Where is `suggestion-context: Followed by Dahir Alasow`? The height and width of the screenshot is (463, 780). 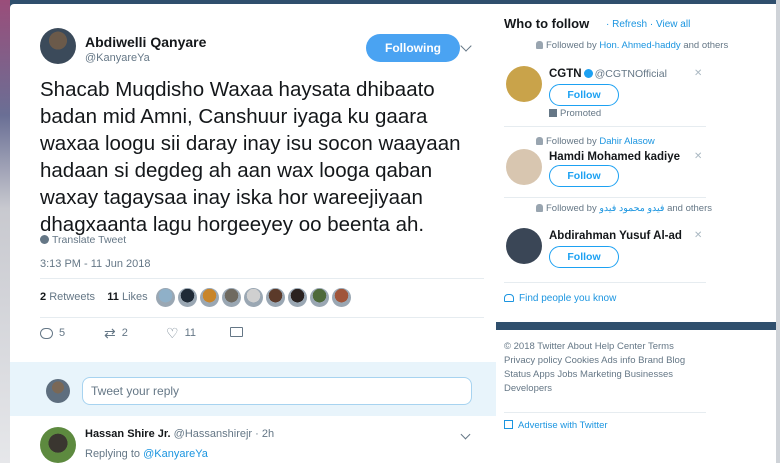
suggestion-context: Followed by Dahir Alasow is located at coordinates (636, 142).